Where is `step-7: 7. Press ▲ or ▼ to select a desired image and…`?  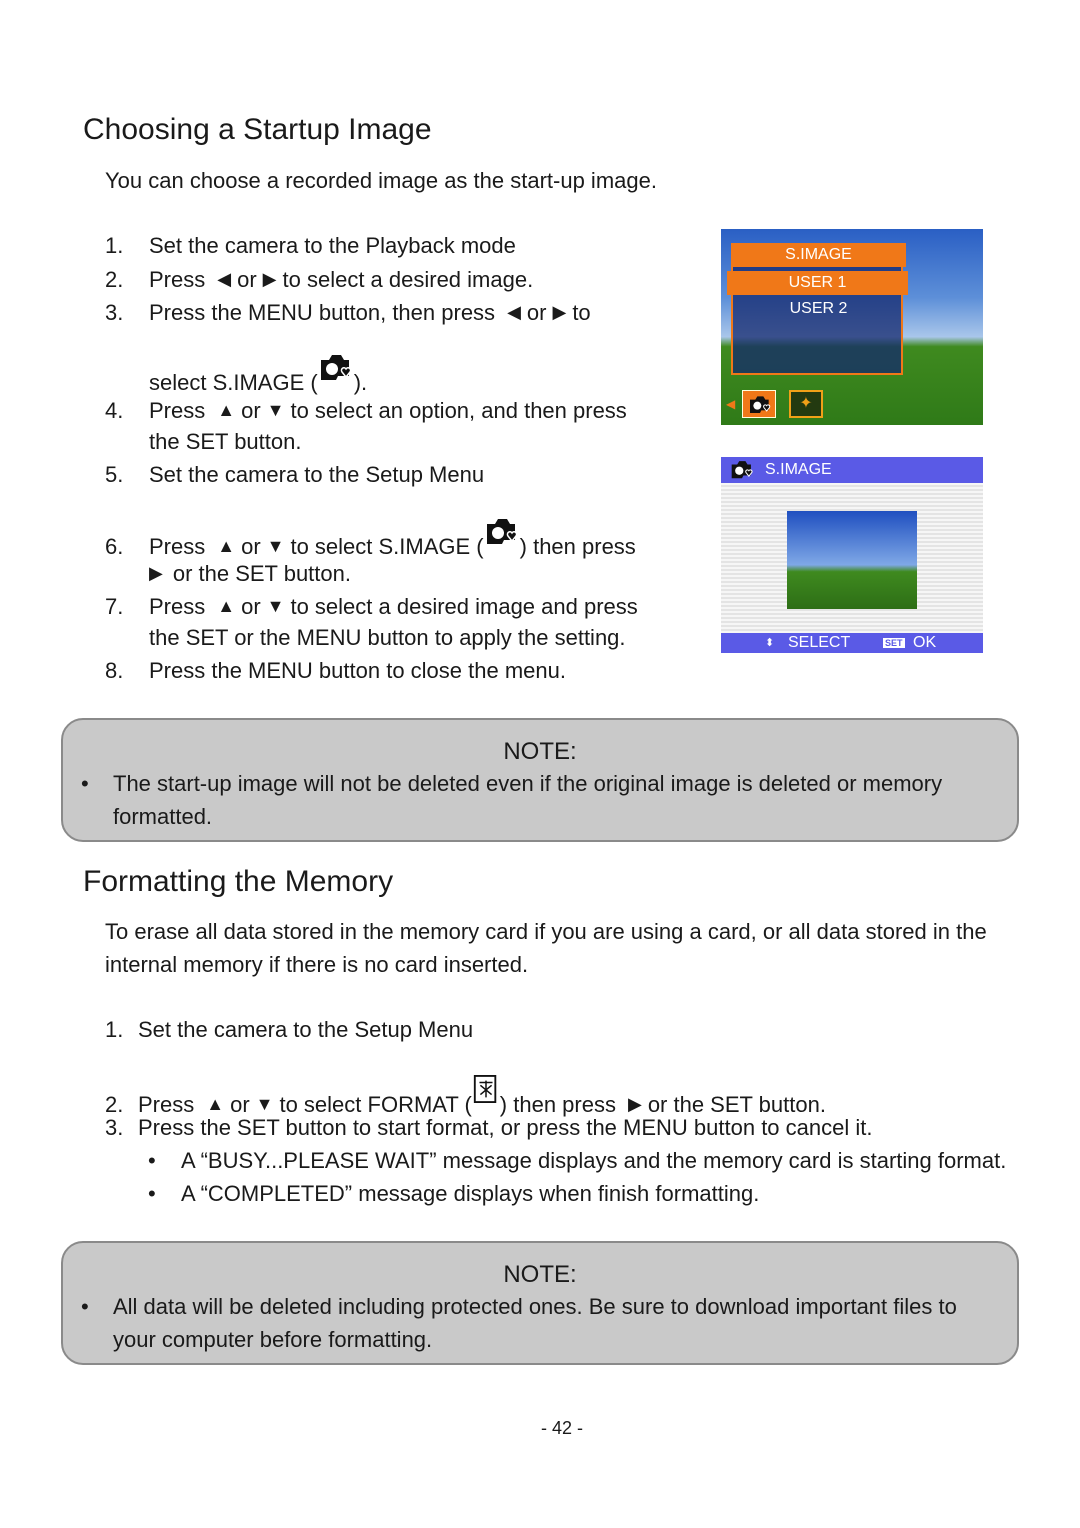
step-7: 7. Press ▲ or ▼ to select a desired image and… is located at coordinates (371, 606).